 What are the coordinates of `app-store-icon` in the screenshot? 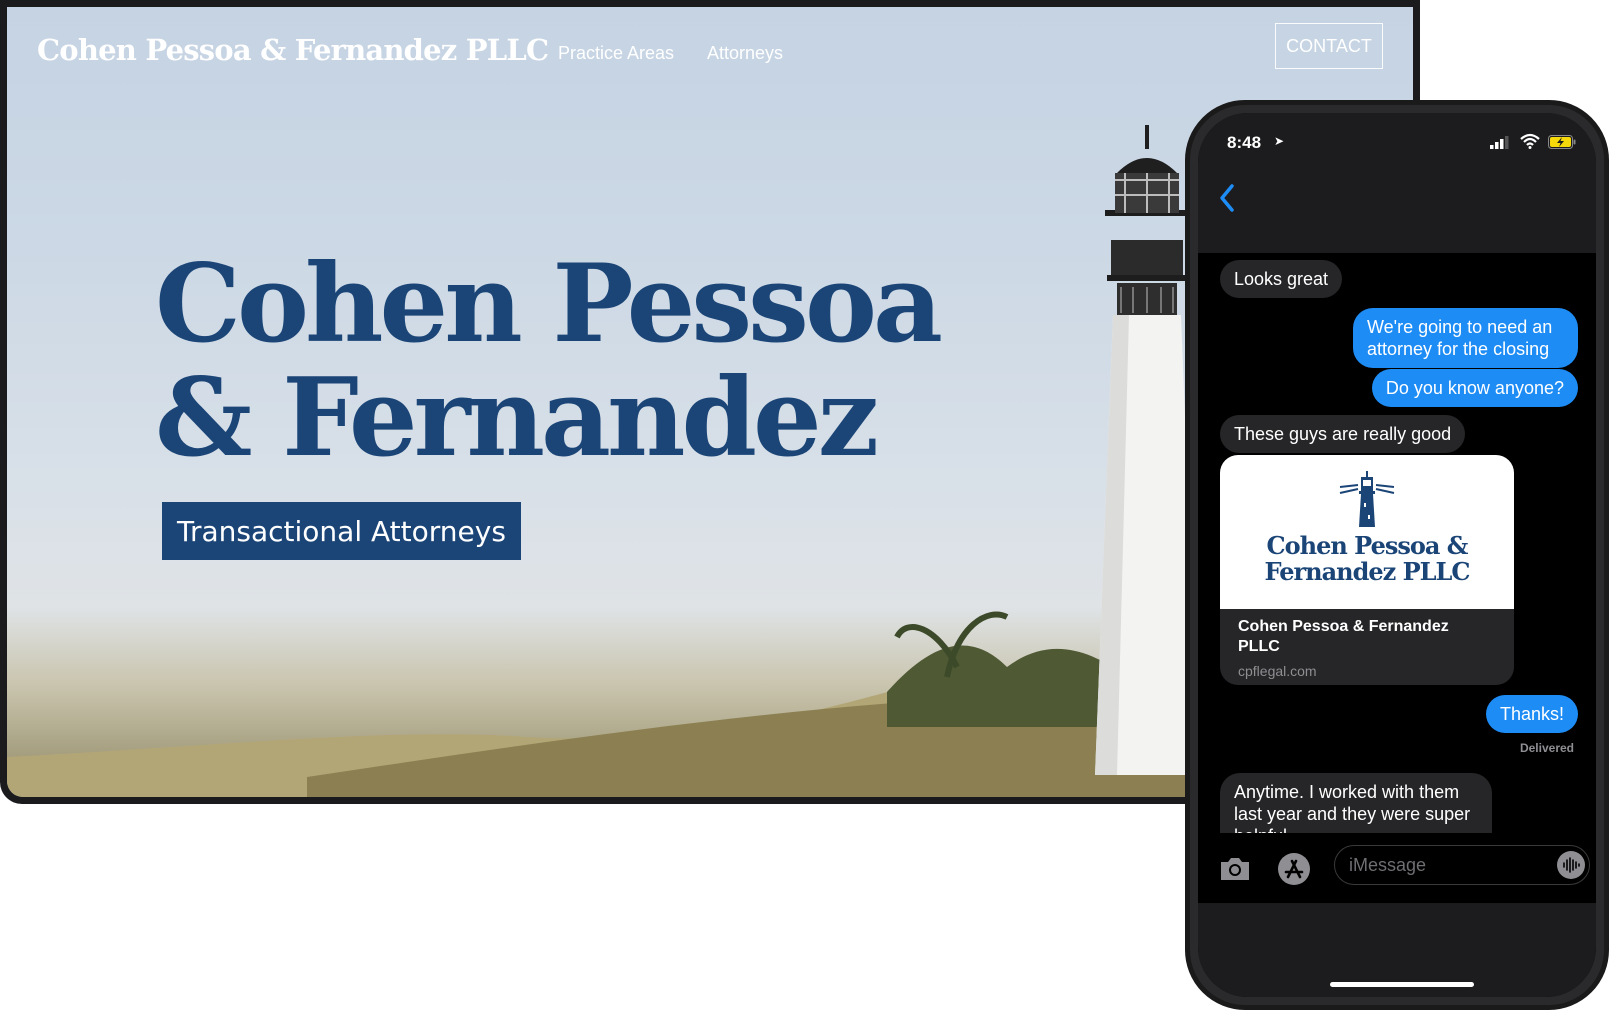 It's located at (1294, 869).